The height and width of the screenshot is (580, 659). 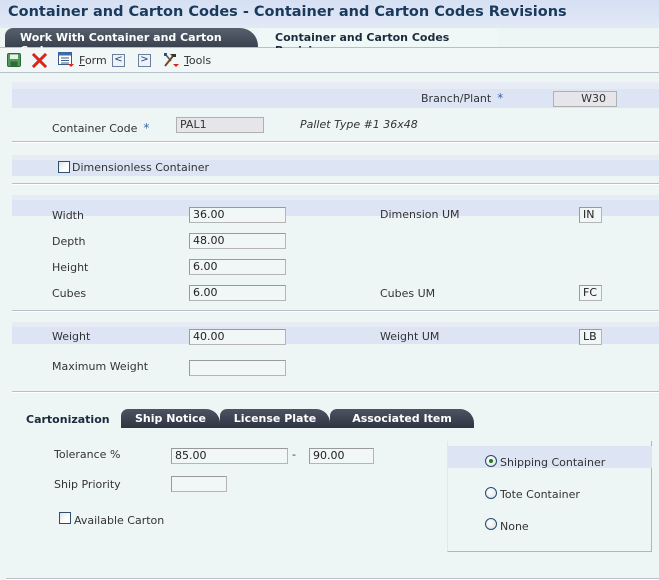 What do you see at coordinates (408, 293) in the screenshot?
I see `cubes-um-label: Cubes UM` at bounding box center [408, 293].